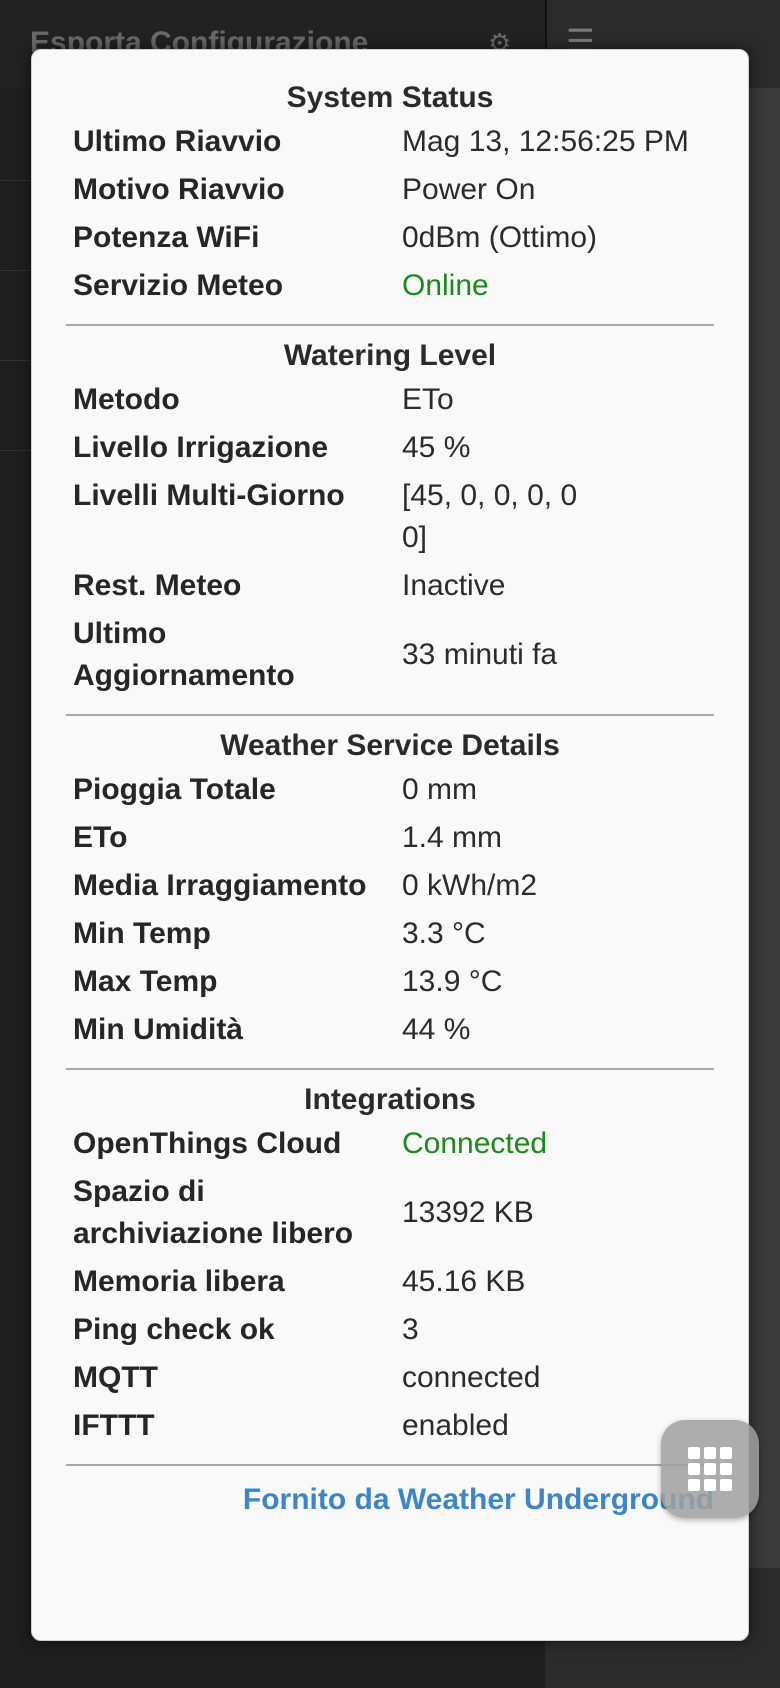 The width and height of the screenshot is (780, 1688). What do you see at coordinates (390, 982) in the screenshot?
I see `info-row: Max Temp 13.9 °C` at bounding box center [390, 982].